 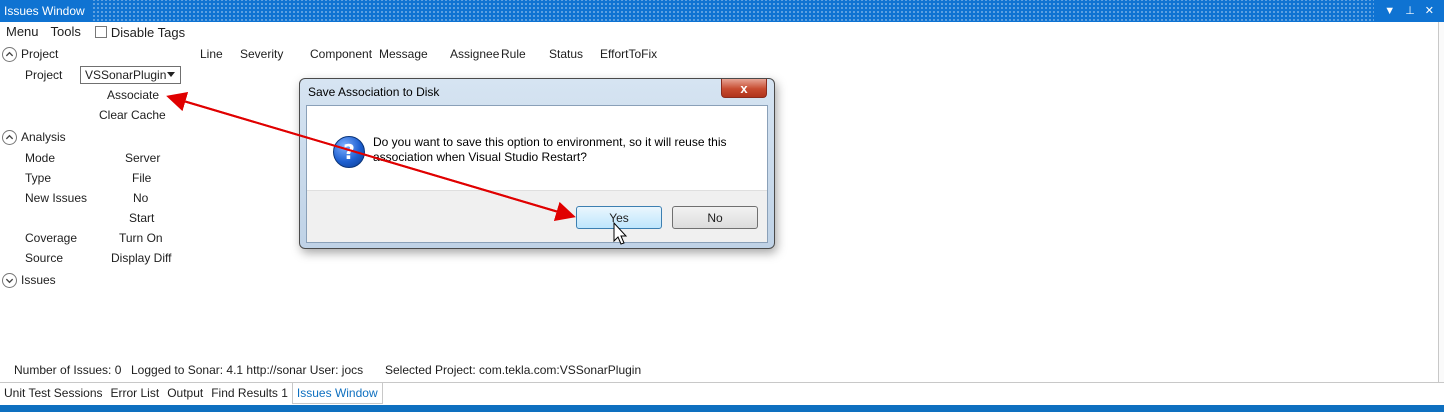 I want to click on type-label: Type, so click(x=38, y=178).